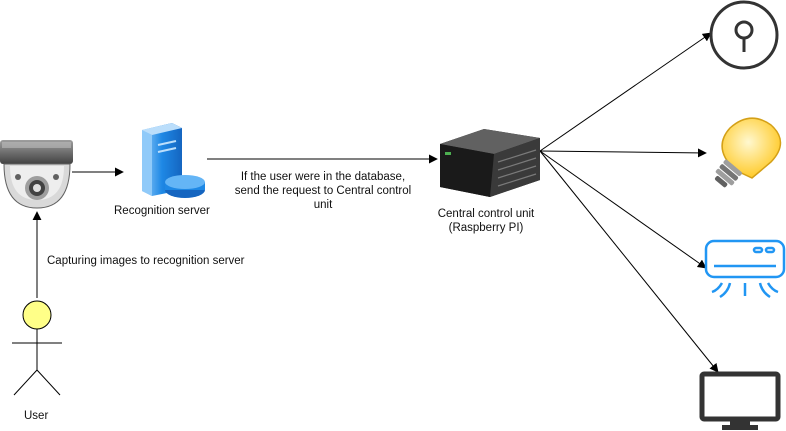 This screenshot has width=786, height=431. What do you see at coordinates (146, 261) in the screenshot?
I see `user-to-camera-label: Capturing images to recognition server` at bounding box center [146, 261].